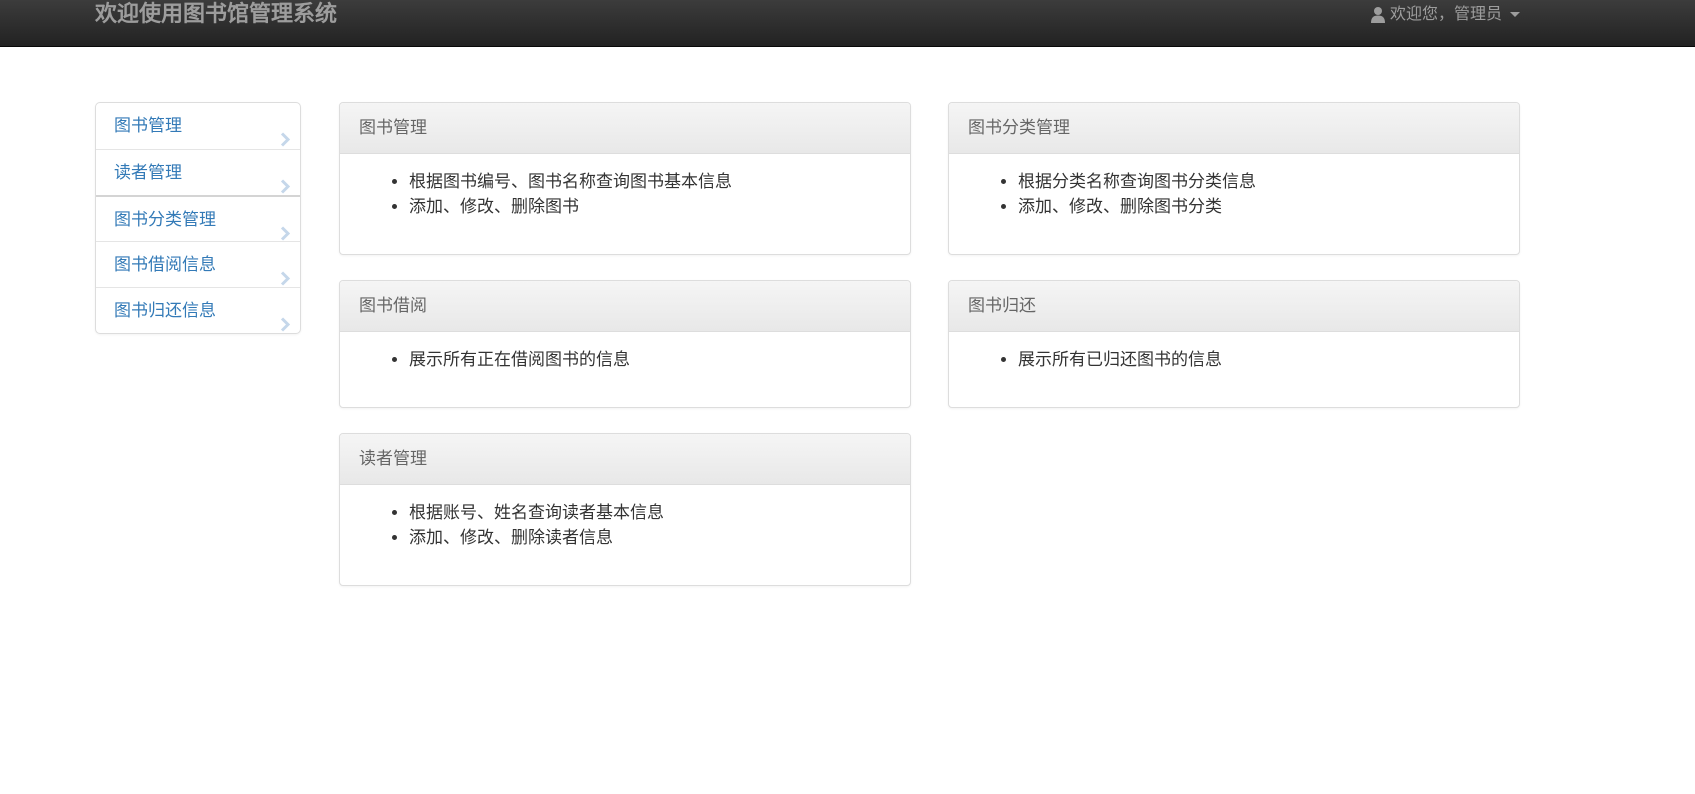 This screenshot has height=794, width=1695. Describe the element at coordinates (165, 220) in the screenshot. I see `sidebar-item-label: 图书分类管理` at that location.